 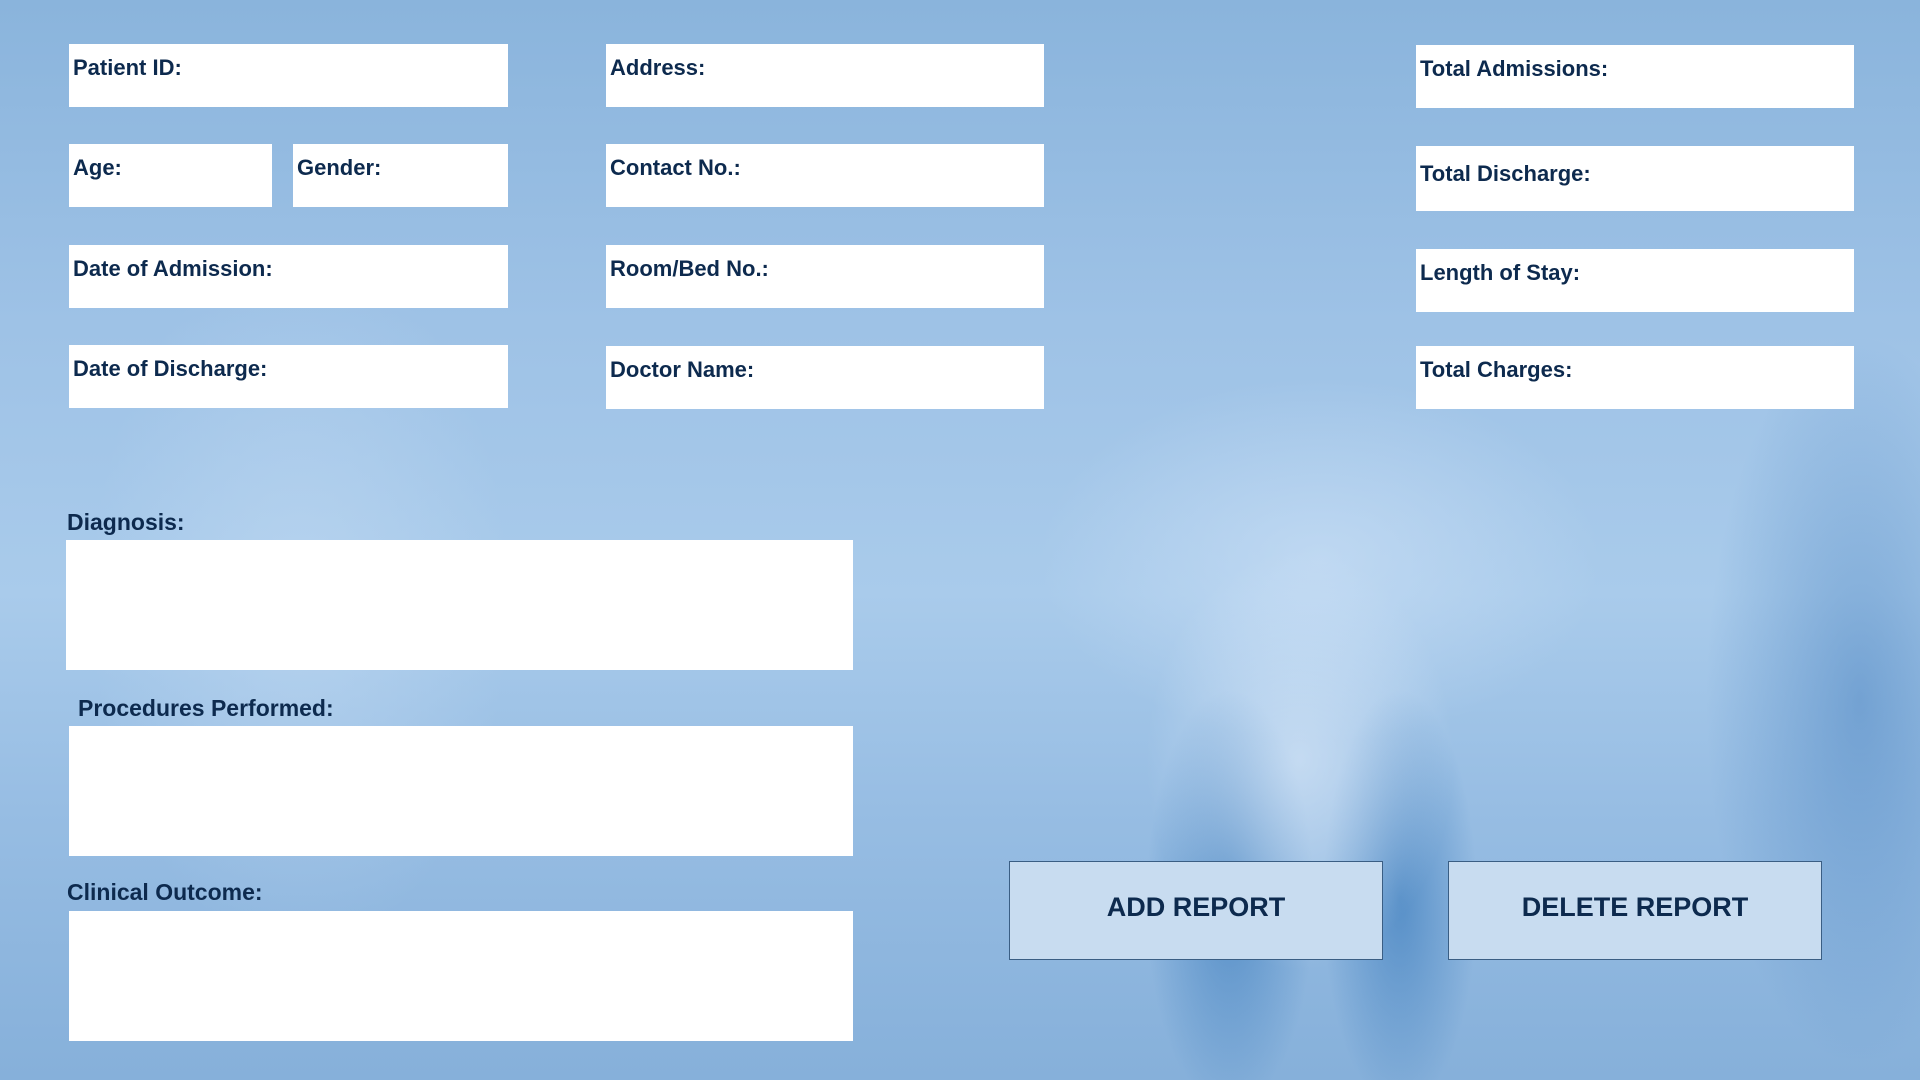 I want to click on date-of-discharge-label: Date of Discharge:, so click(x=170, y=368).